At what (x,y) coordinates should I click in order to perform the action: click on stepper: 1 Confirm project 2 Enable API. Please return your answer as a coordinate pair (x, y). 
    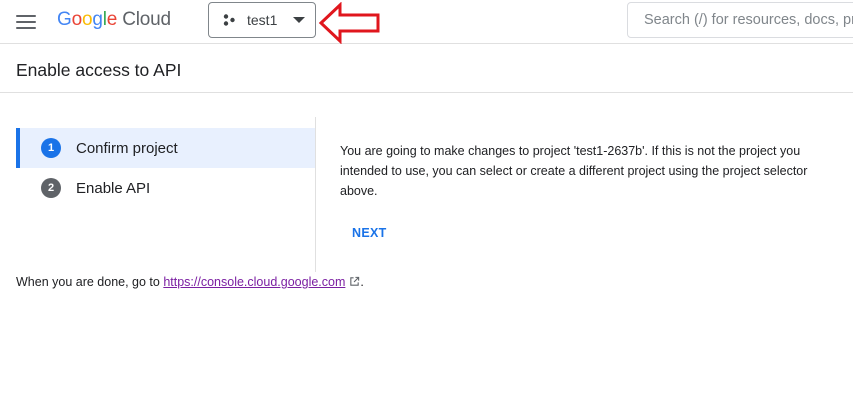
    Looking at the image, I should click on (166, 168).